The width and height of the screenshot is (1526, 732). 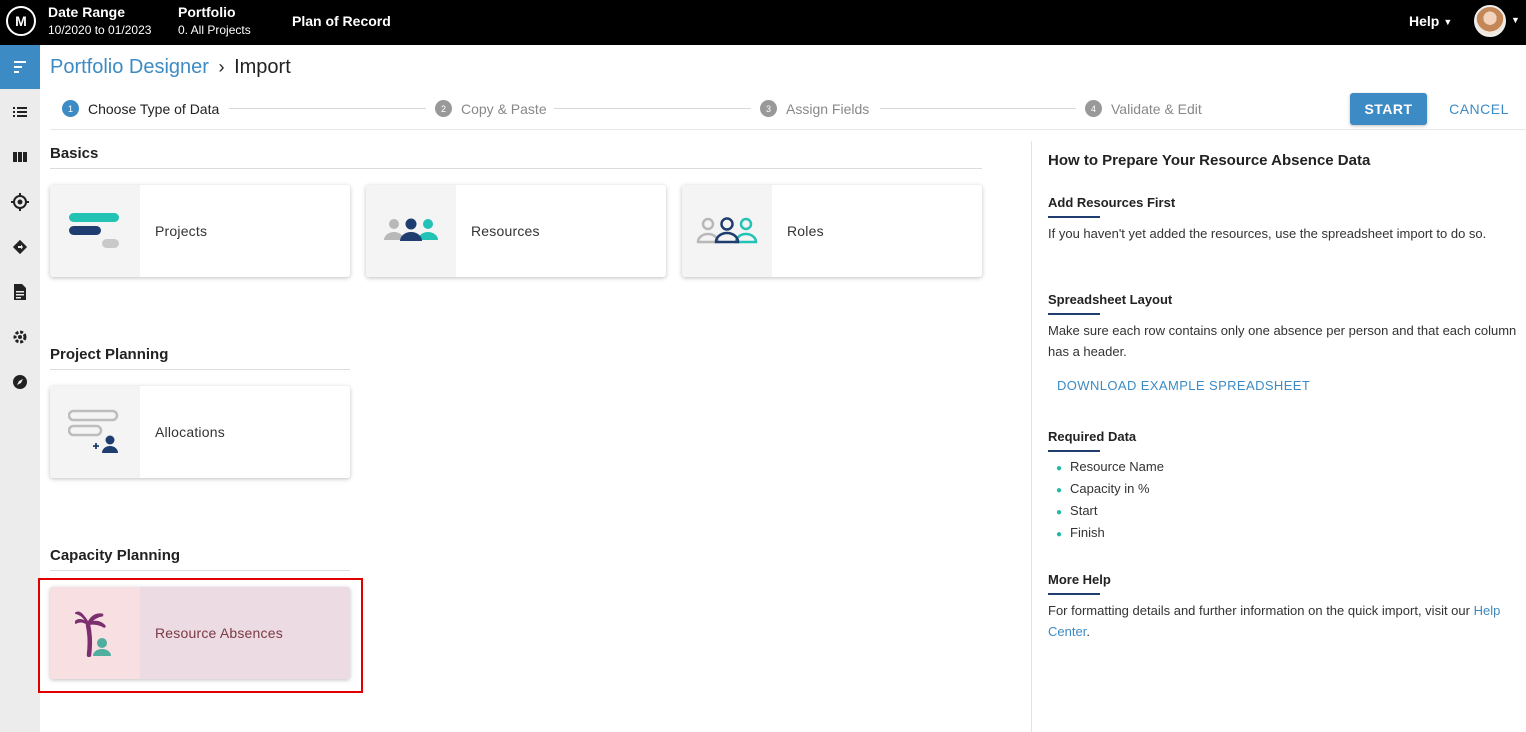 I want to click on help-menu: Help ▼, so click(x=1430, y=21).